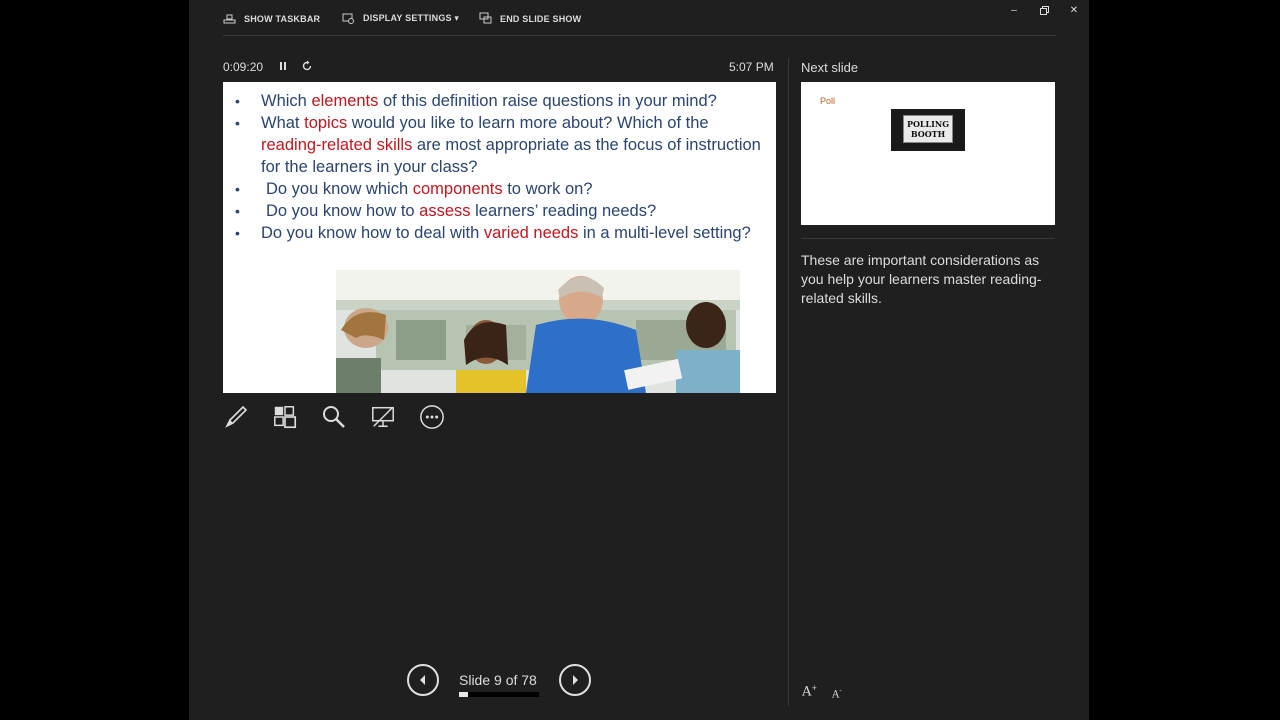 Image resolution: width=1280 pixels, height=720 pixels. Describe the element at coordinates (639, 35) in the screenshot. I see `toolbar-divider` at that location.